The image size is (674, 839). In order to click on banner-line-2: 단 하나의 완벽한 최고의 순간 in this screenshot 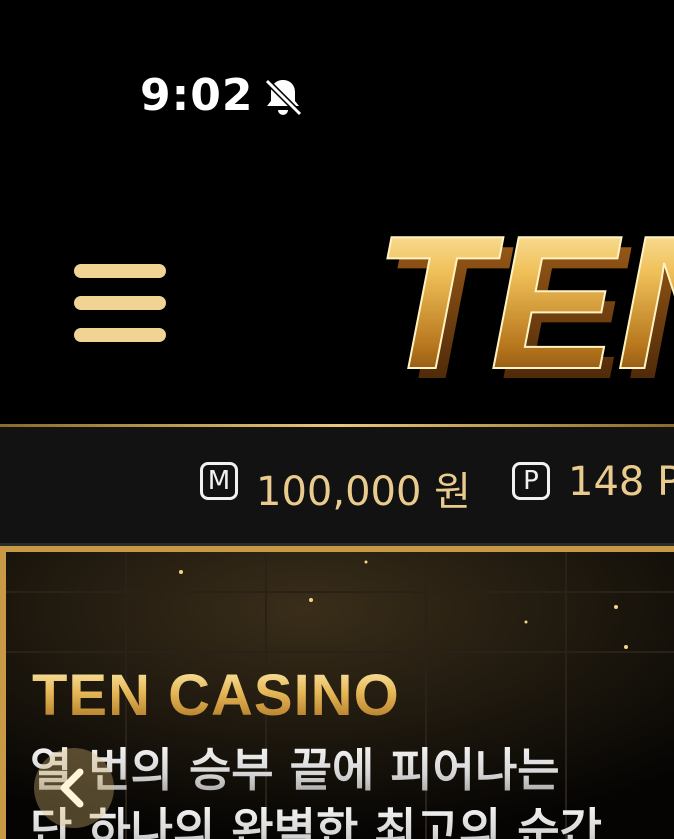, I will do `click(316, 816)`.